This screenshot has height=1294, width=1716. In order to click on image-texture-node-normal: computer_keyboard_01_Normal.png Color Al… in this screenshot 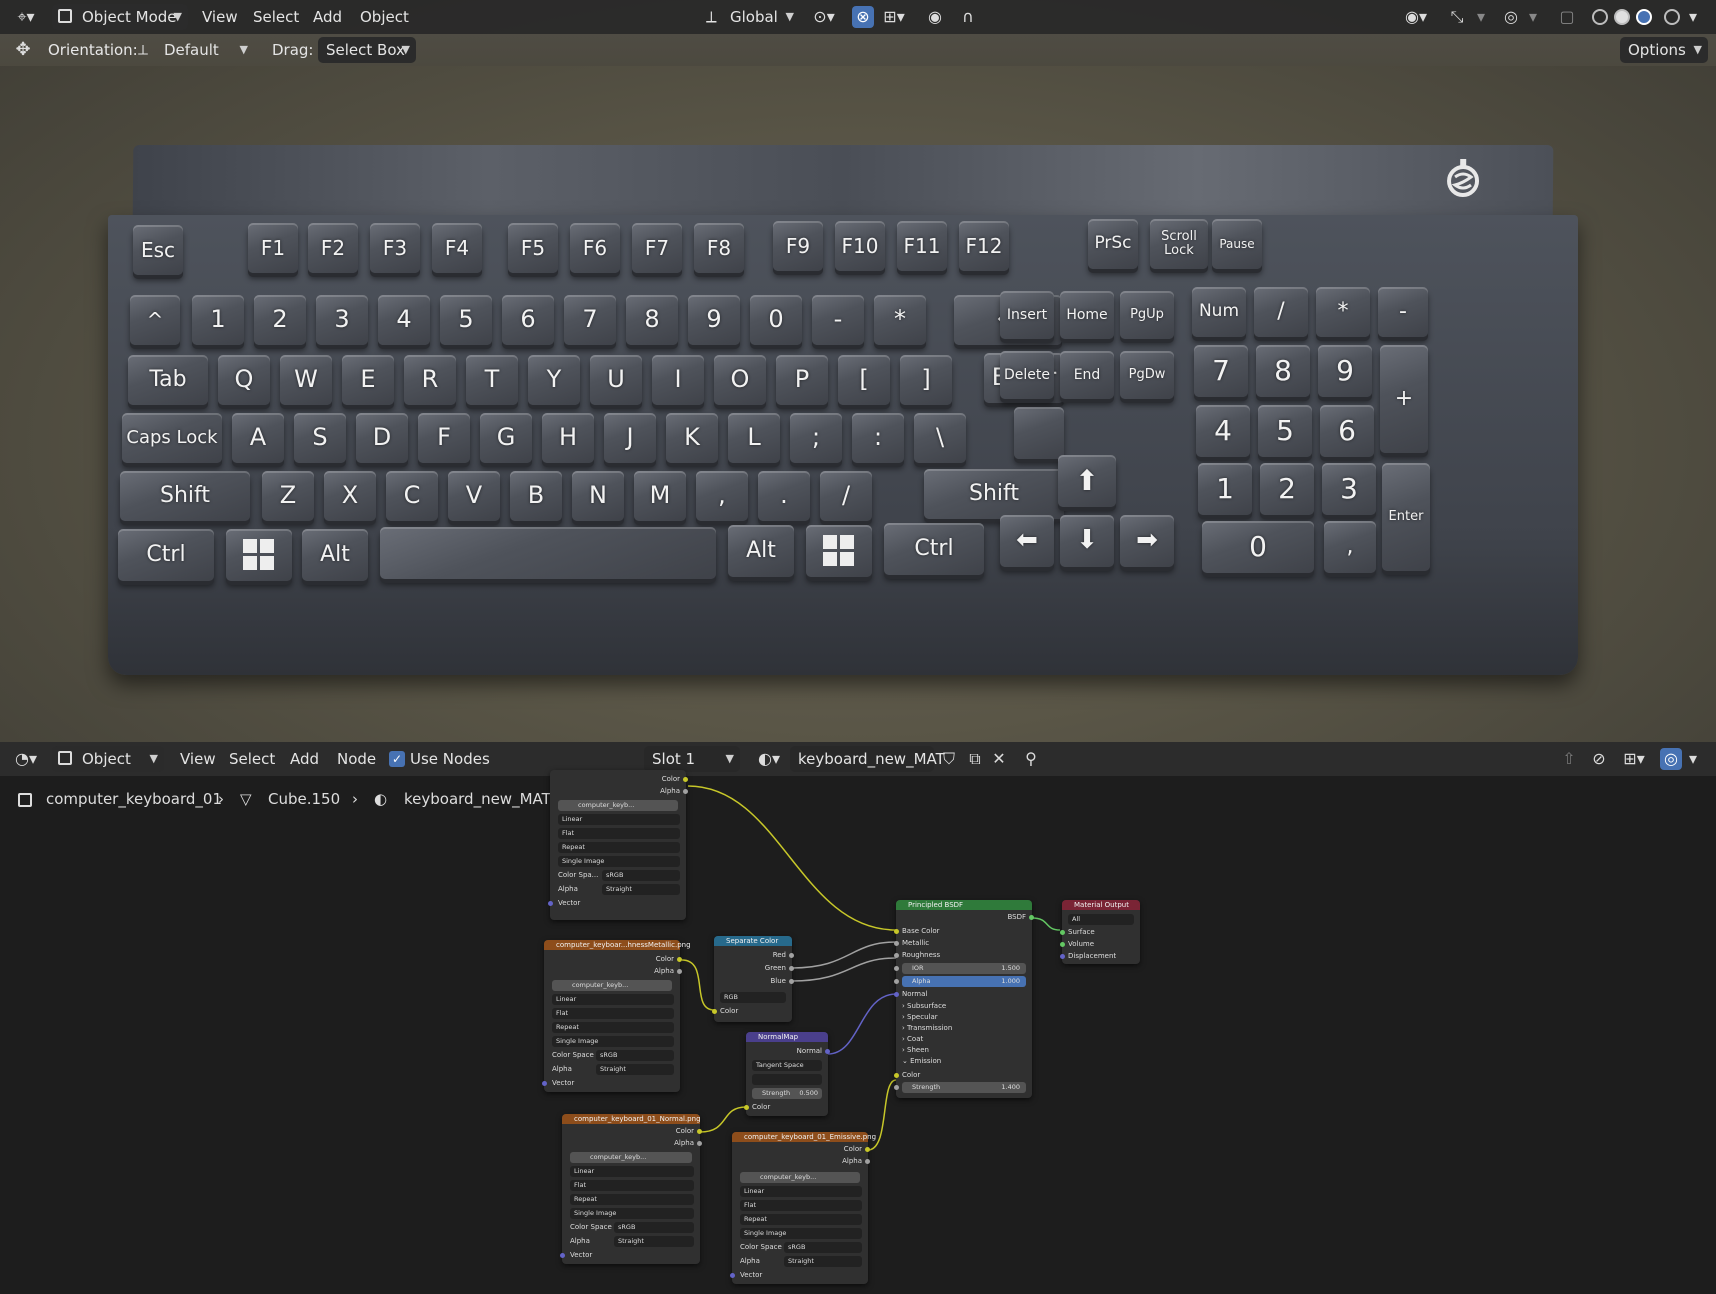, I will do `click(631, 1189)`.